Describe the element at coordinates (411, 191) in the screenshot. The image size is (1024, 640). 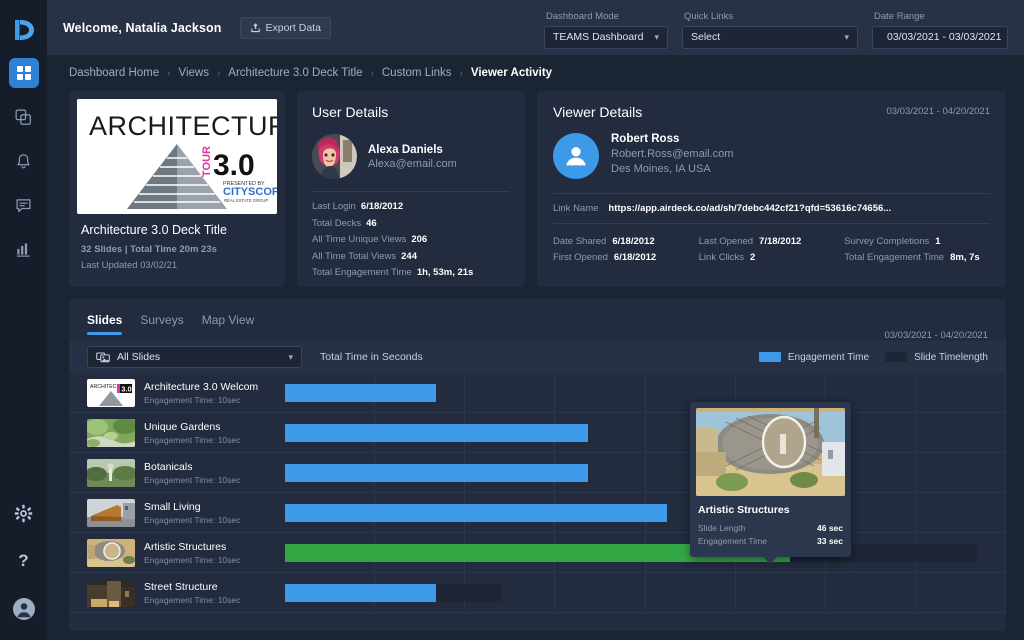
I see `divider` at that location.